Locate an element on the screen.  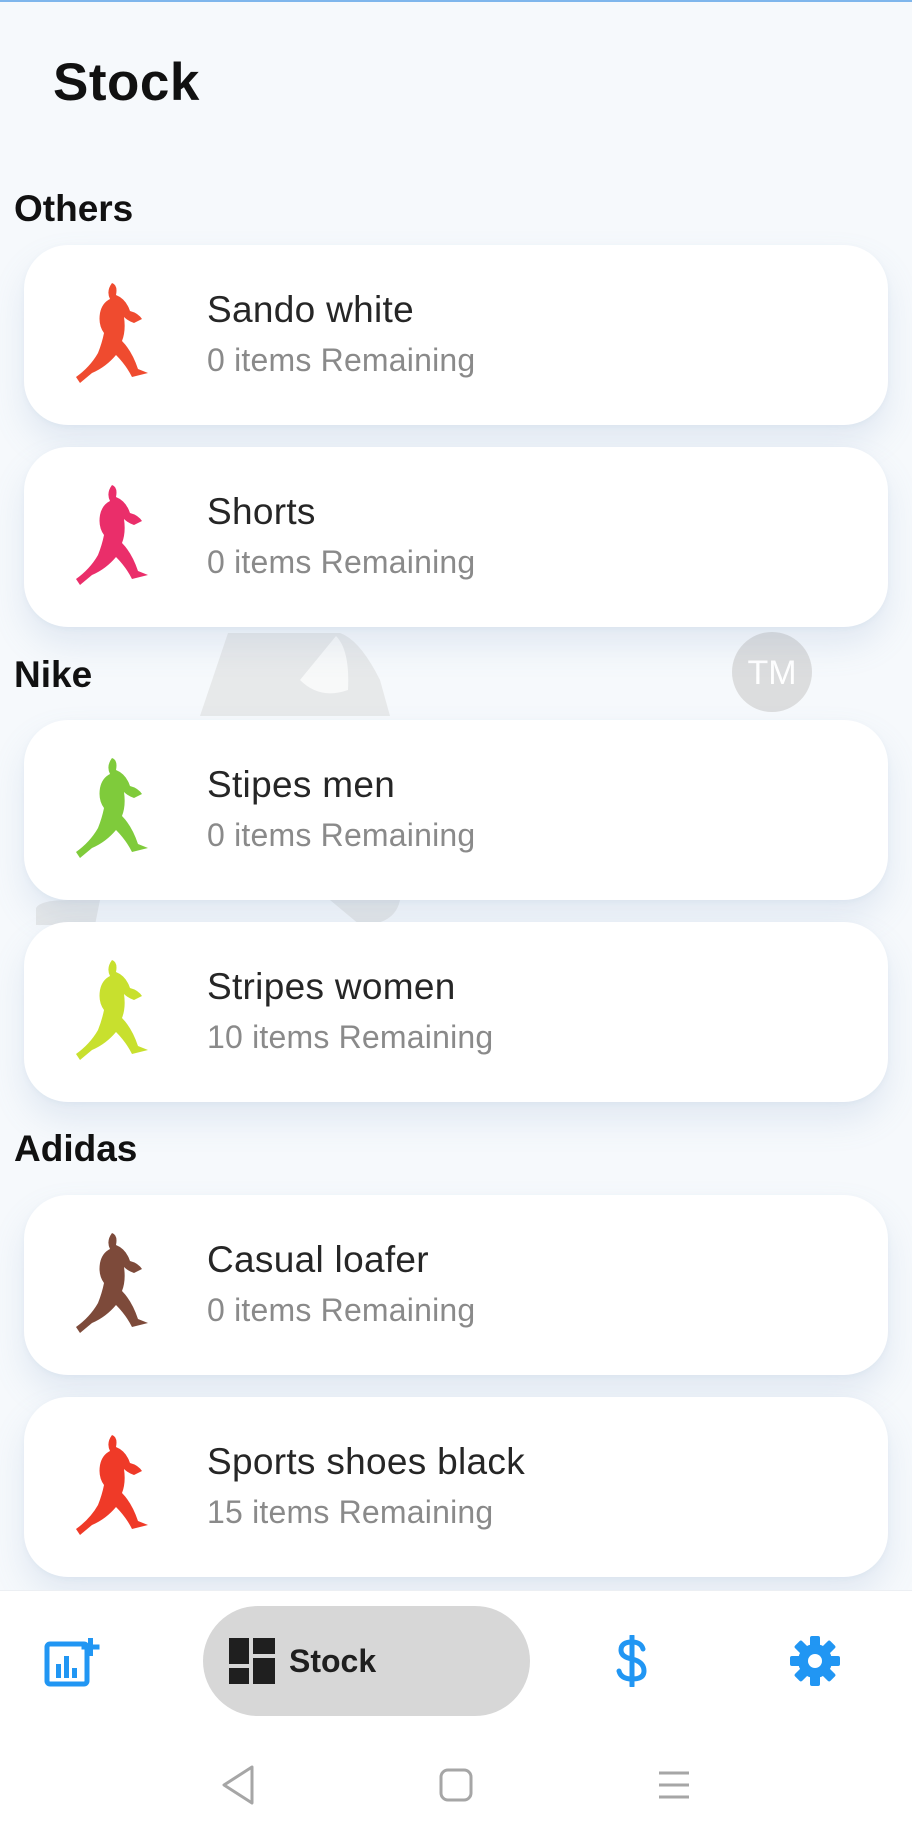
item-name: Stipes men is located at coordinates (301, 784).